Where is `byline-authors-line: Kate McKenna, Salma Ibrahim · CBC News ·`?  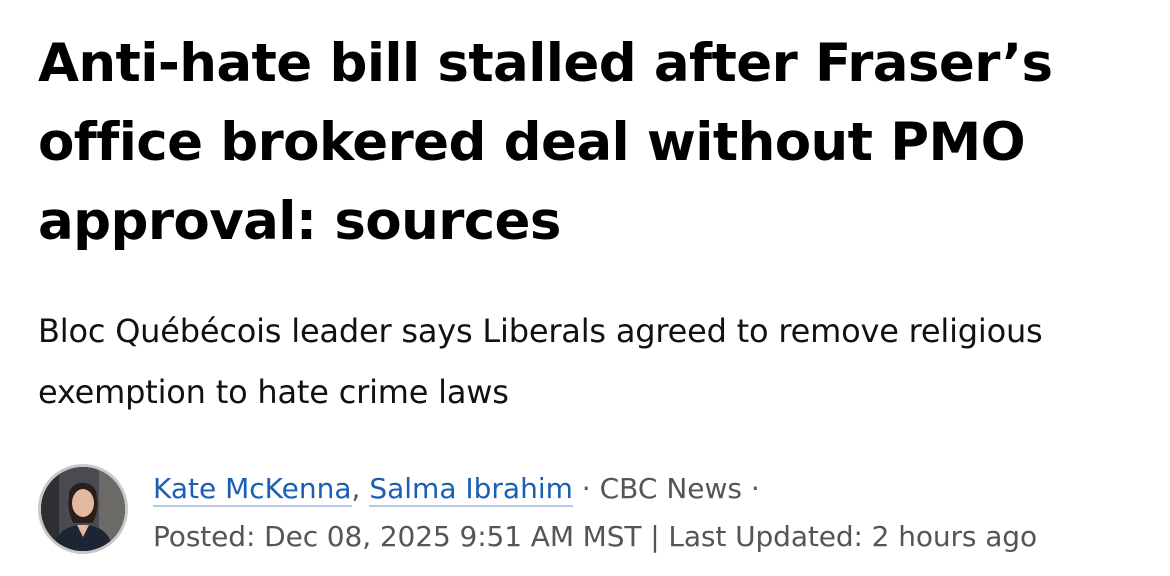 byline-authors-line: Kate McKenna, Salma Ibrahim · CBC News · is located at coordinates (595, 489).